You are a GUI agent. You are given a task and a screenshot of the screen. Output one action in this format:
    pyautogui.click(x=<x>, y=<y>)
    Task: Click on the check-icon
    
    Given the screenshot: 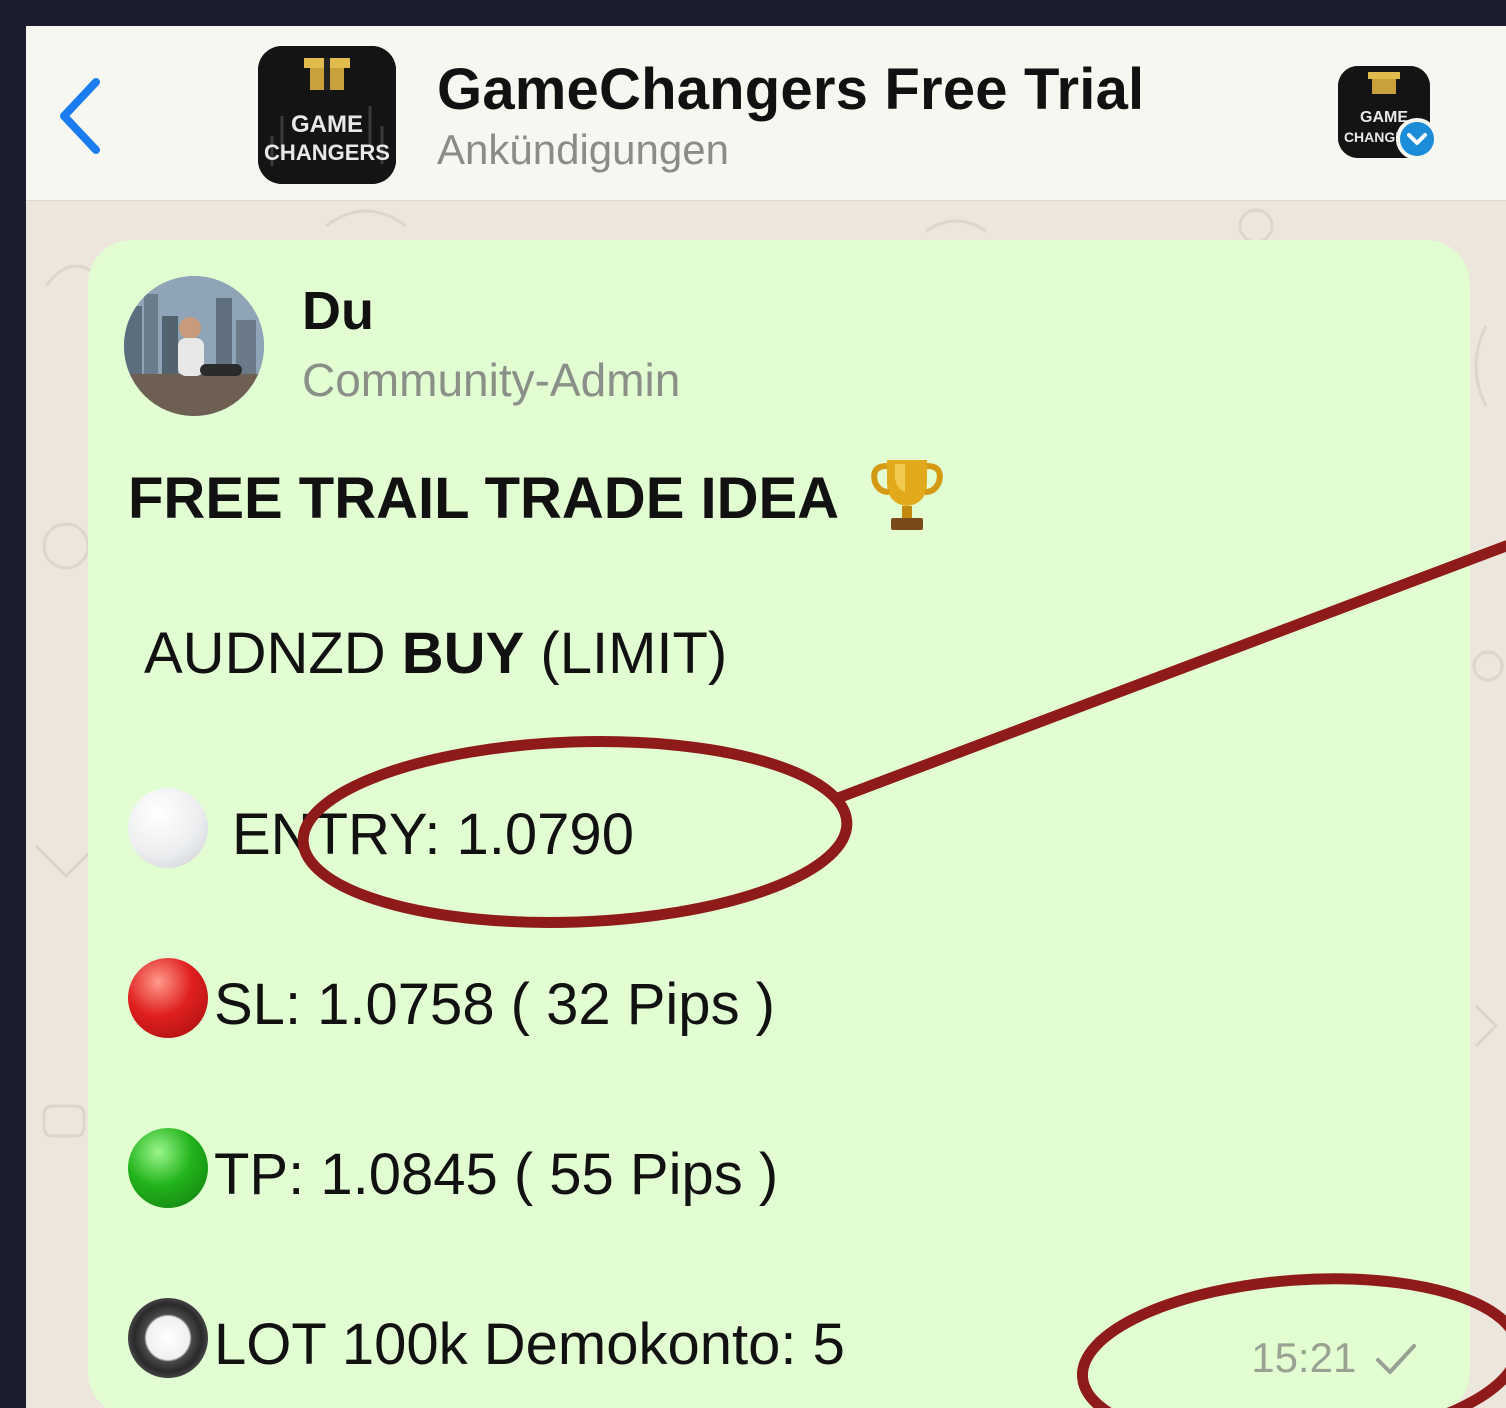 What is the action you would take?
    pyautogui.click(x=1396, y=1359)
    